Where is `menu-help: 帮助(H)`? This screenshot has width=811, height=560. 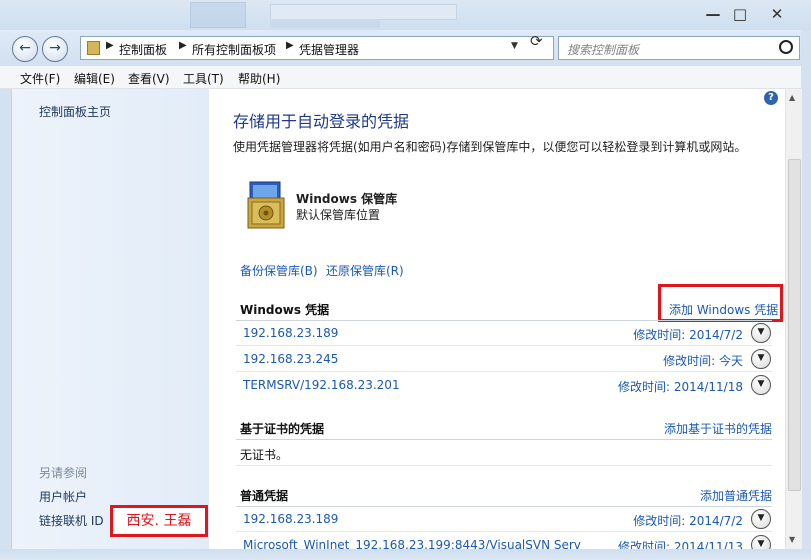 menu-help: 帮助(H) is located at coordinates (259, 78).